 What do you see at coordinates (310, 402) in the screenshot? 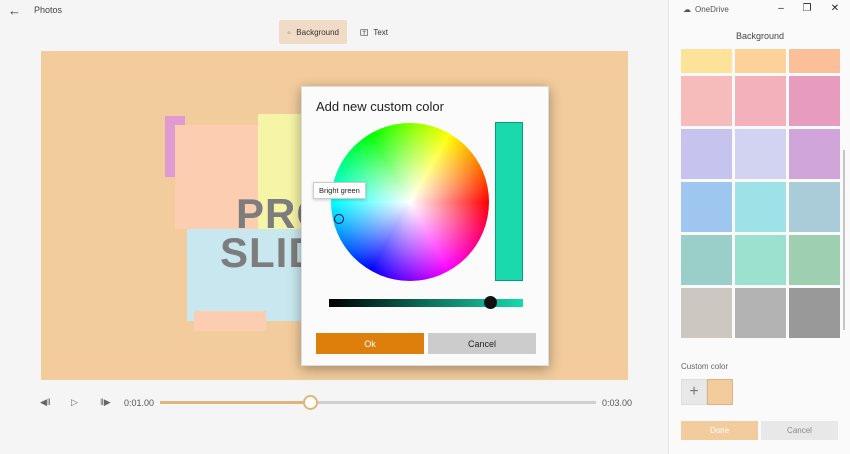
I see `timeline-thumb` at bounding box center [310, 402].